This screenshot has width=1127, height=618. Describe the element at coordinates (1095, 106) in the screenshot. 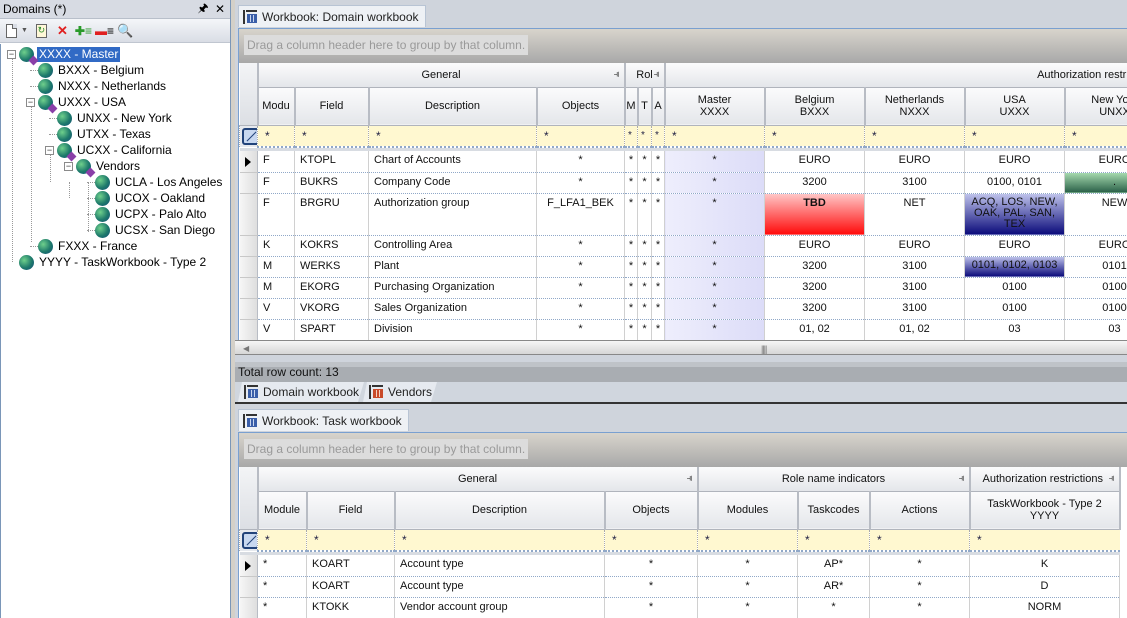

I see `column-header: New YorkUNXX` at that location.